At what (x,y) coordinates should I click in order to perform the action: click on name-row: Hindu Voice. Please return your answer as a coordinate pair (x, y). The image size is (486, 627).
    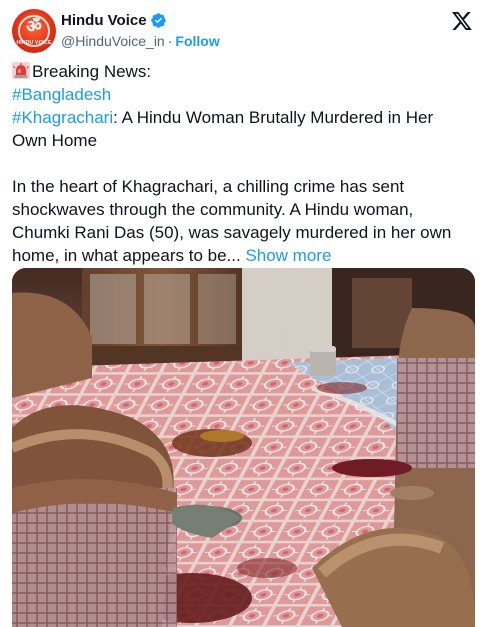
    Looking at the image, I should click on (114, 20).